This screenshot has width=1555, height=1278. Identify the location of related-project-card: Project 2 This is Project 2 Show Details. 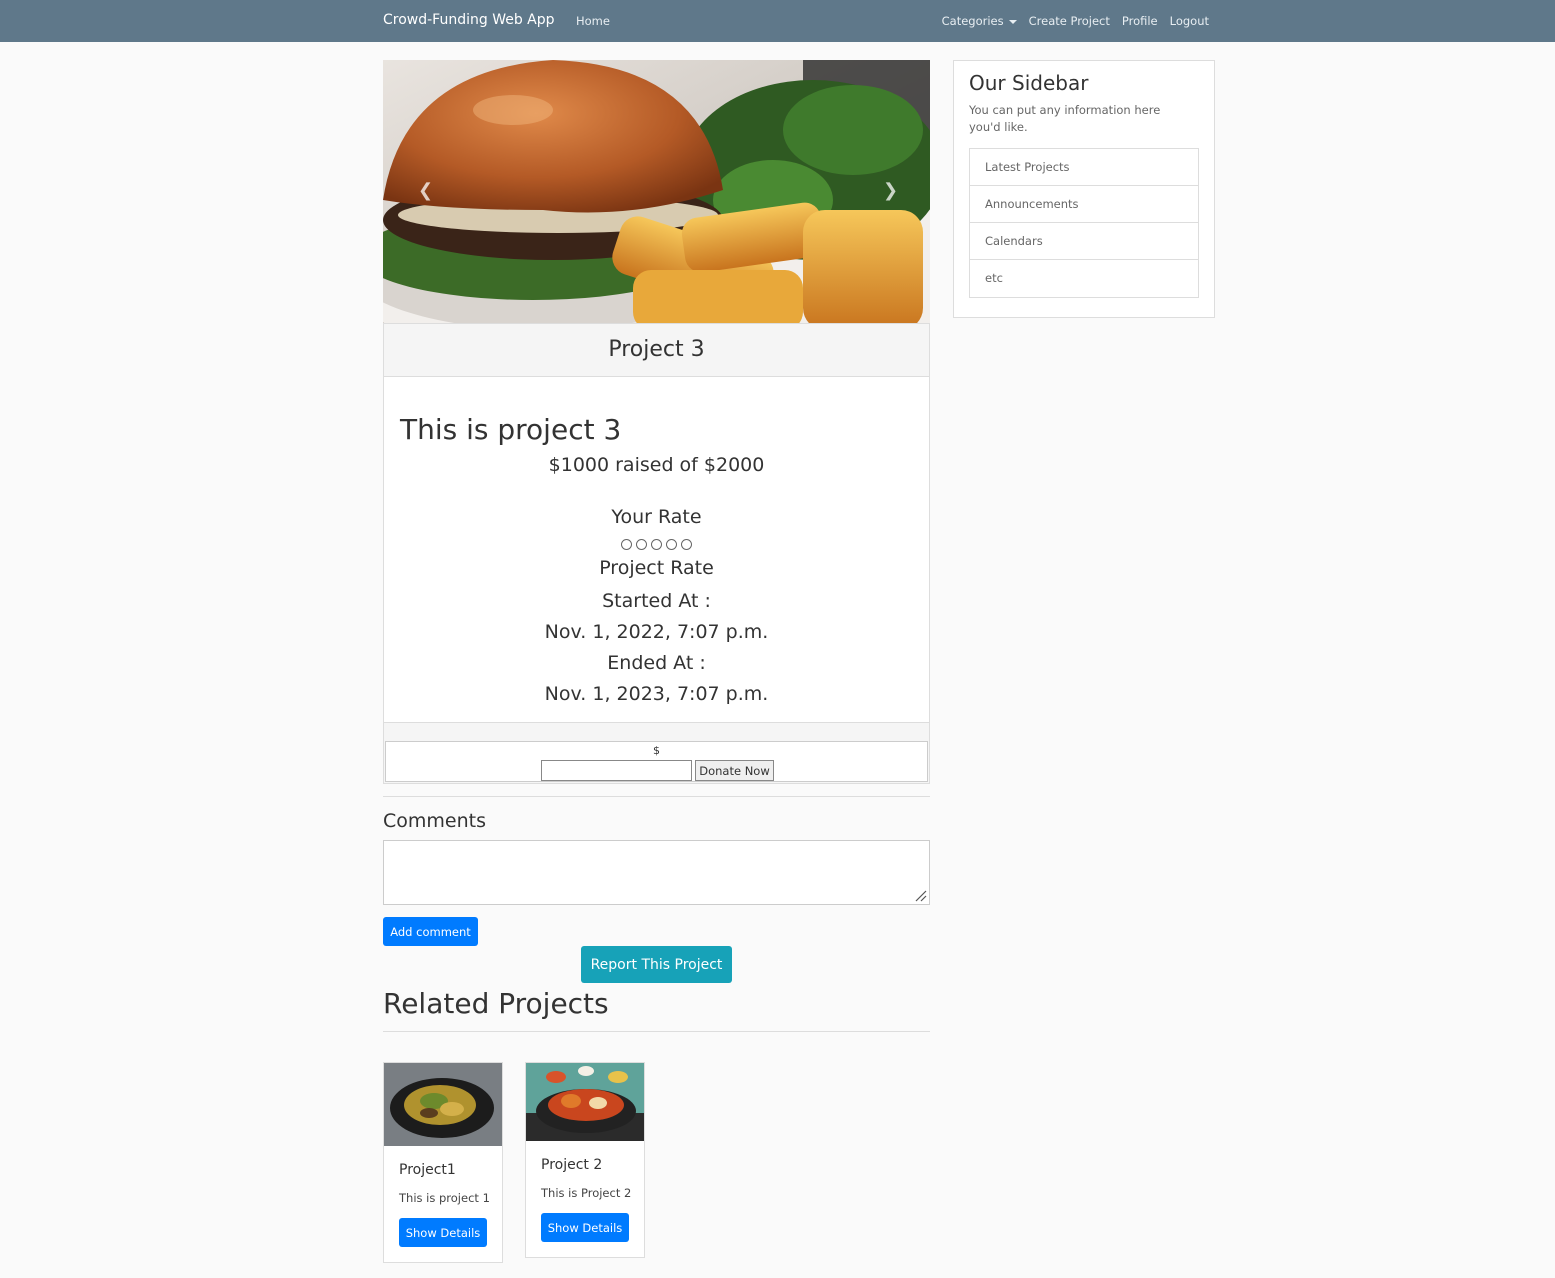
(585, 1160).